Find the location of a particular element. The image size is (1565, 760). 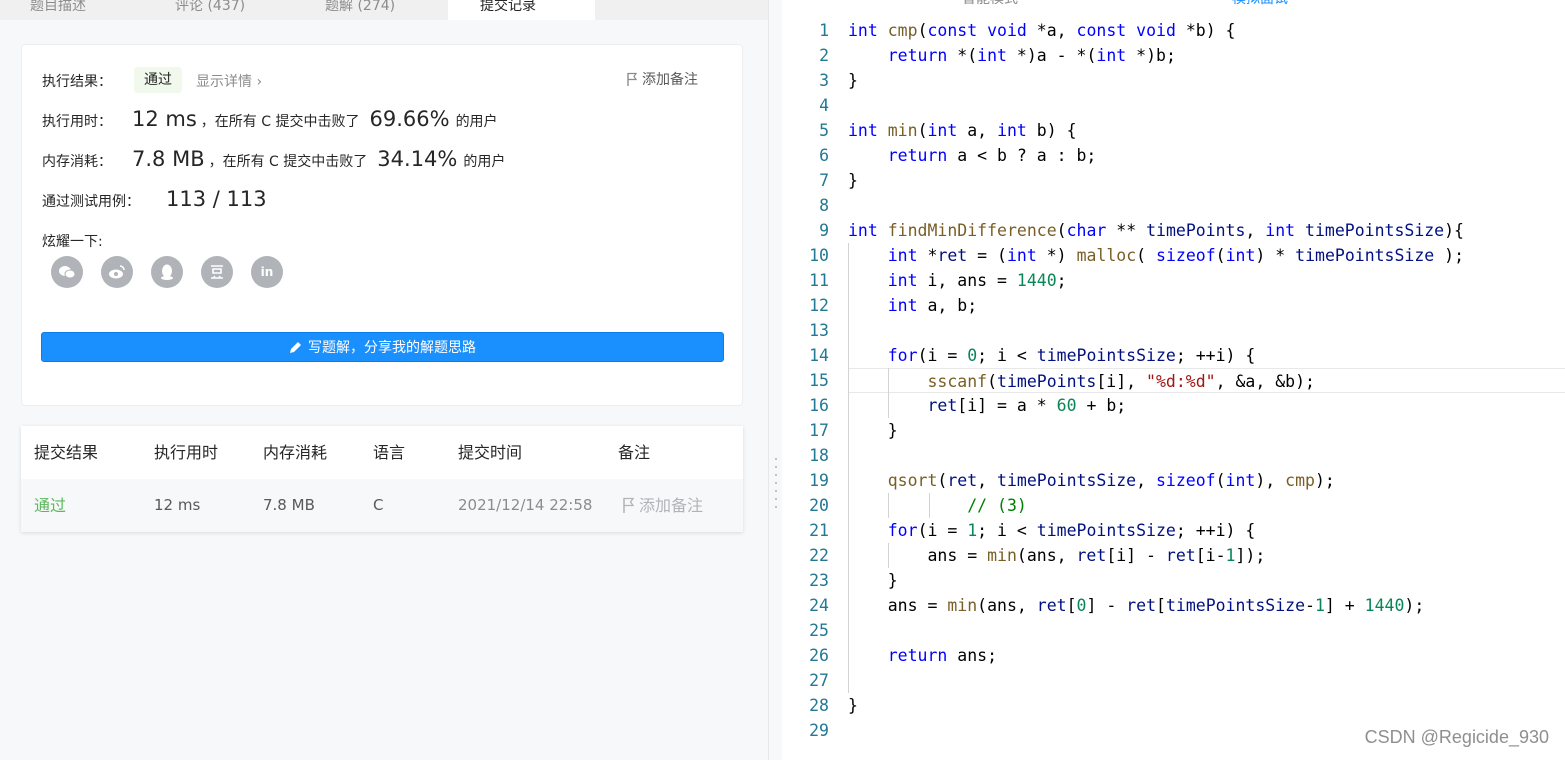

pane-resize-handle is located at coordinates (775, 380).